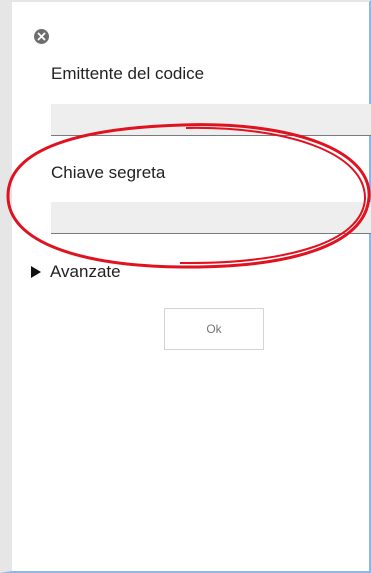  Describe the element at coordinates (214, 329) in the screenshot. I see `ok-button: Ok` at that location.